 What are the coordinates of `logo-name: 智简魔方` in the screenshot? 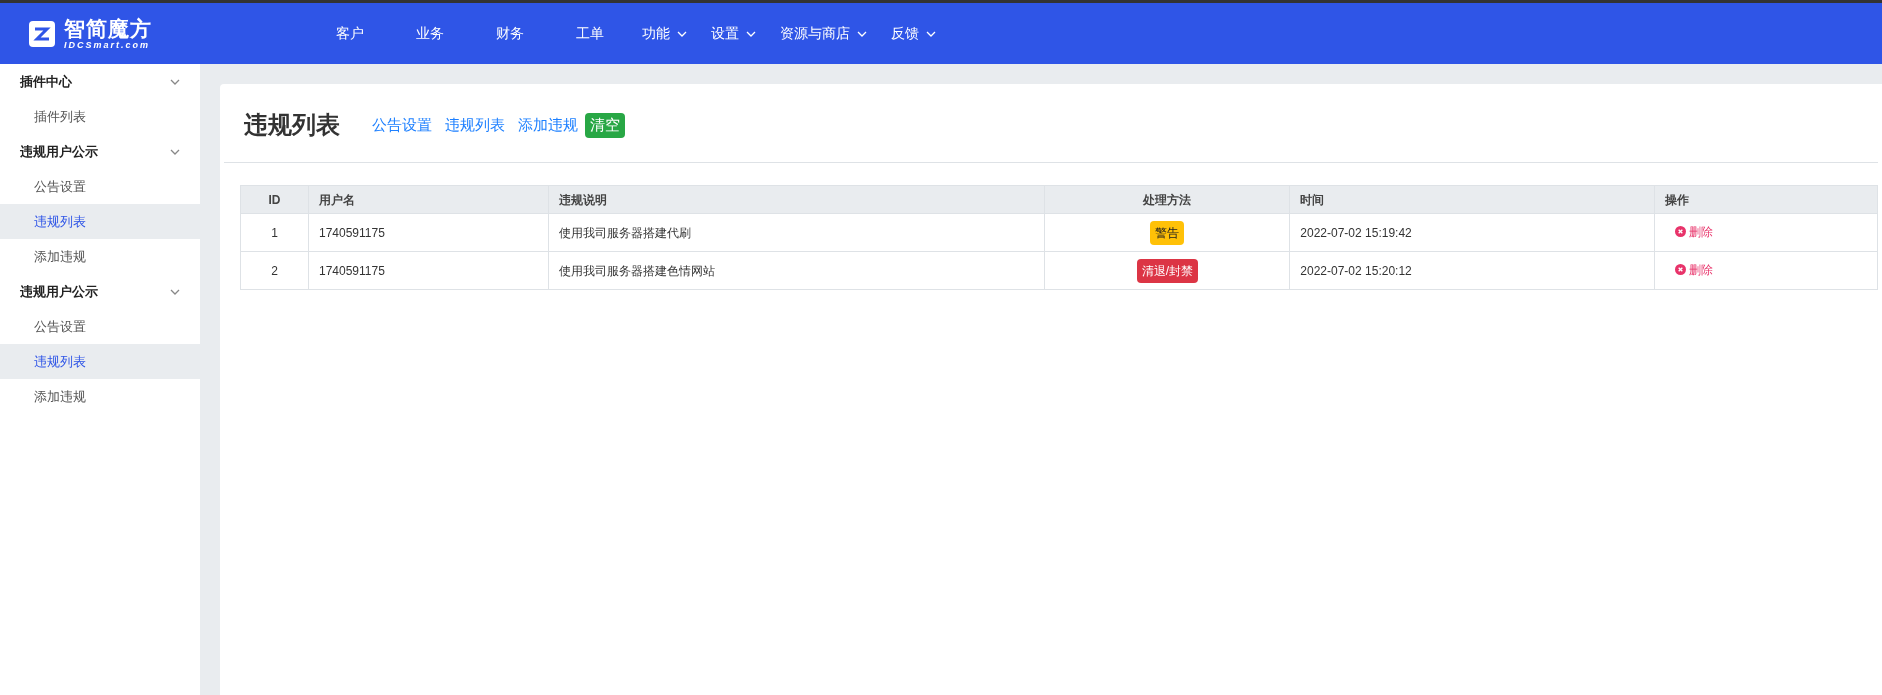 It's located at (108, 28).